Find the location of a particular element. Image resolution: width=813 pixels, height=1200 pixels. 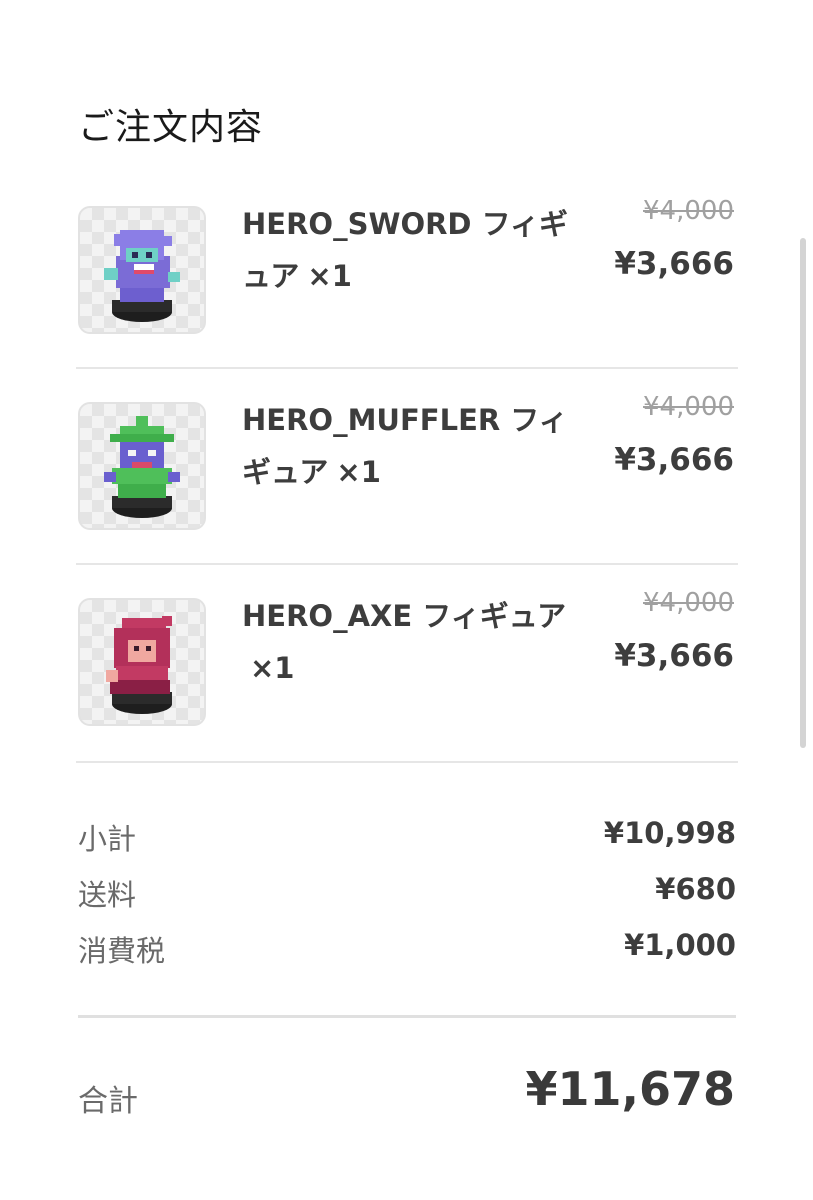

item-name: HERO_MUFFLER フィギュア ×1 is located at coordinates (407, 446).